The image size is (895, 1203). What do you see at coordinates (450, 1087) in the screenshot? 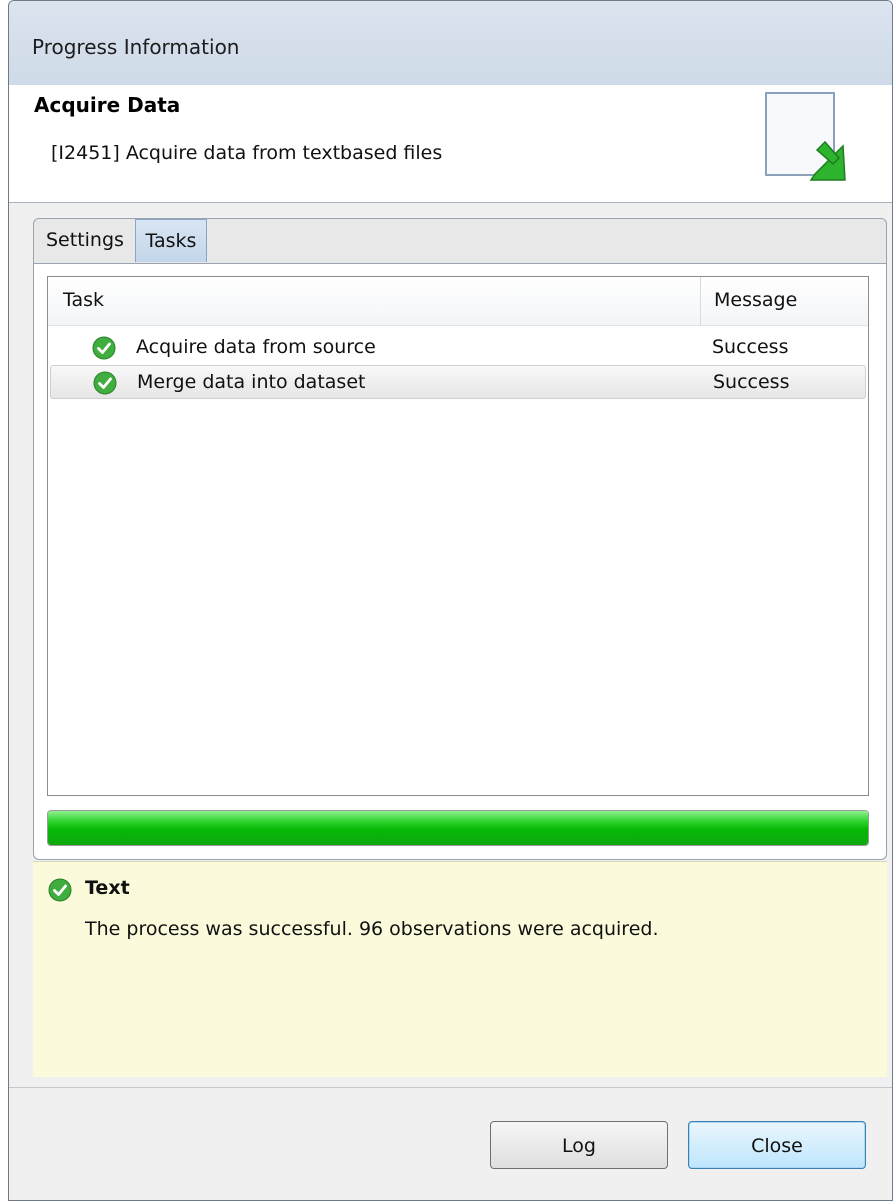
I see `footer-divider` at bounding box center [450, 1087].